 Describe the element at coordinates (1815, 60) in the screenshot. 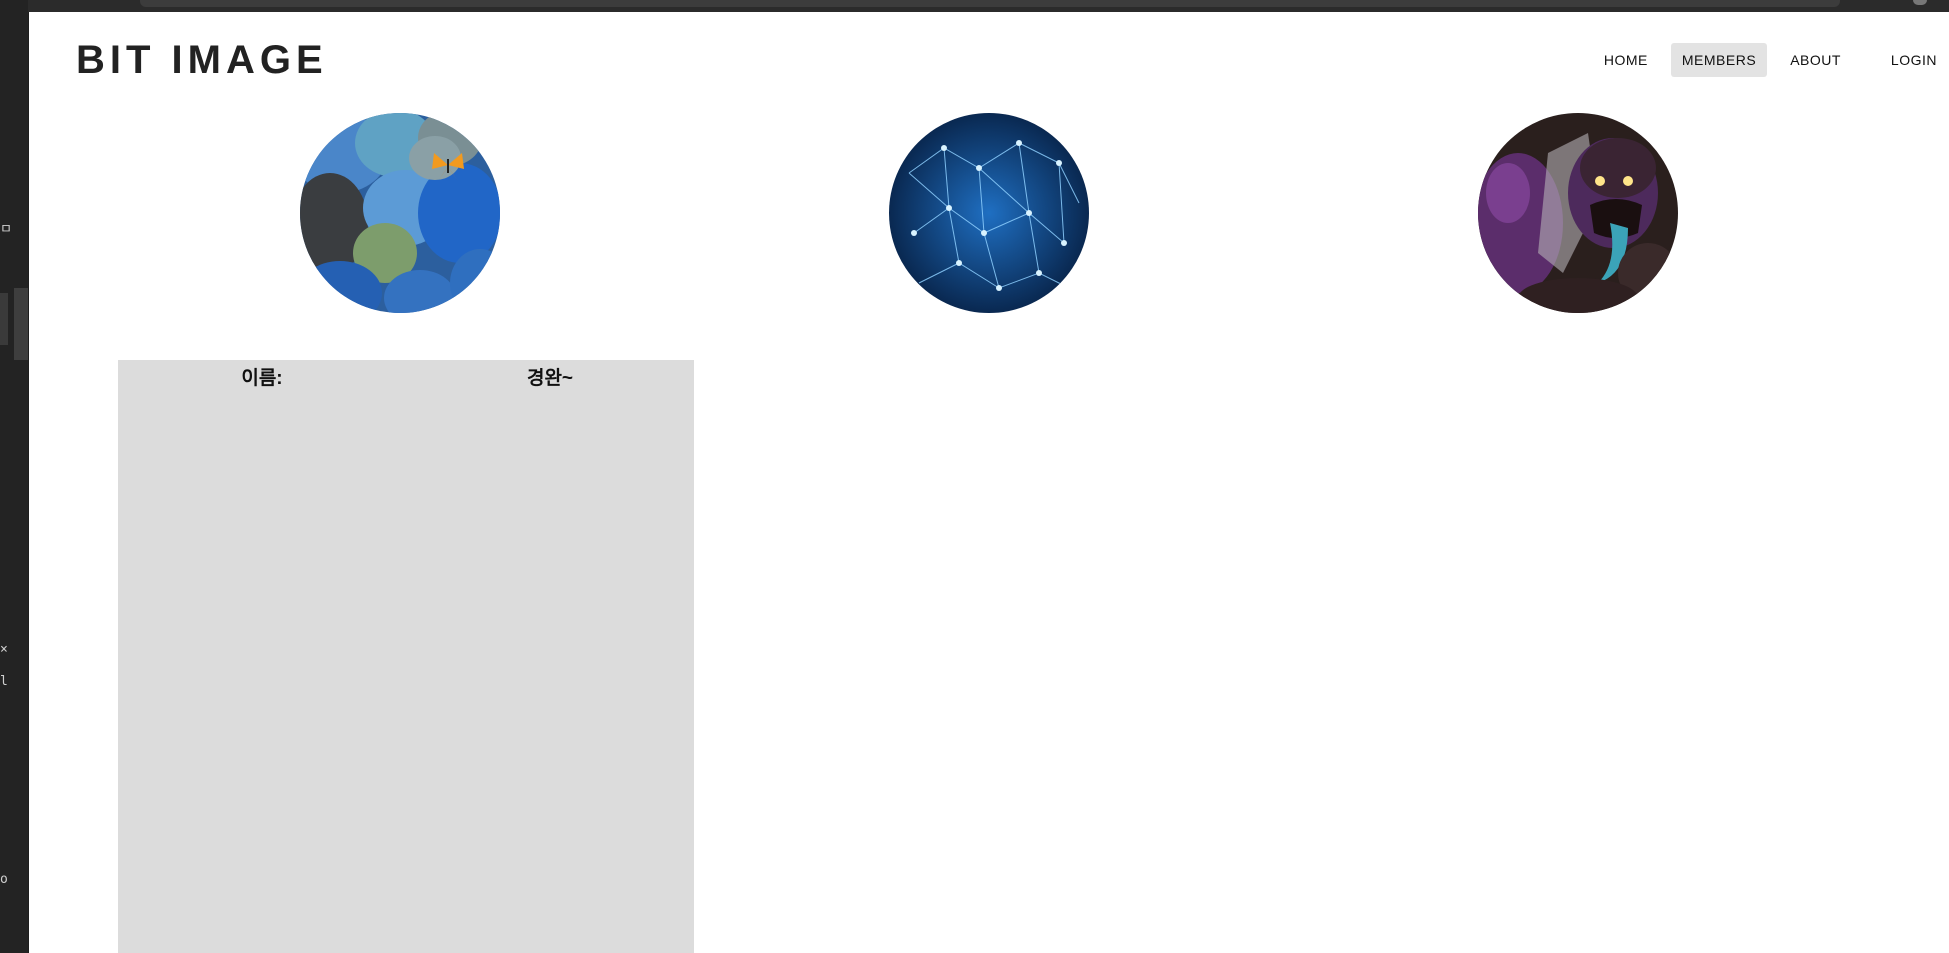

I see `nav-about: ABOUT` at that location.